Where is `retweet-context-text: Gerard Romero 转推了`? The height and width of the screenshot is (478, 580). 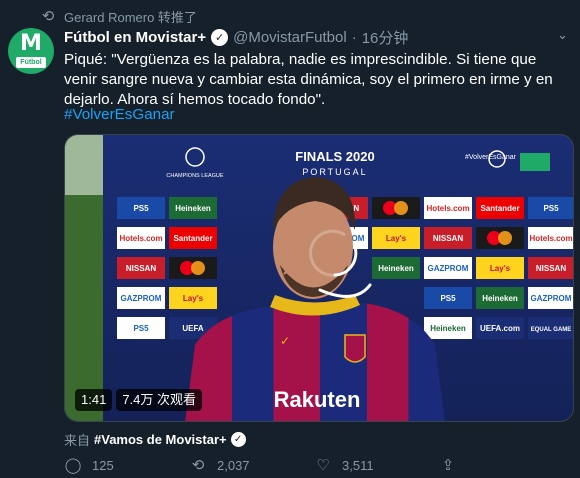
retweet-context-text: Gerard Romero 转推了 is located at coordinates (130, 17).